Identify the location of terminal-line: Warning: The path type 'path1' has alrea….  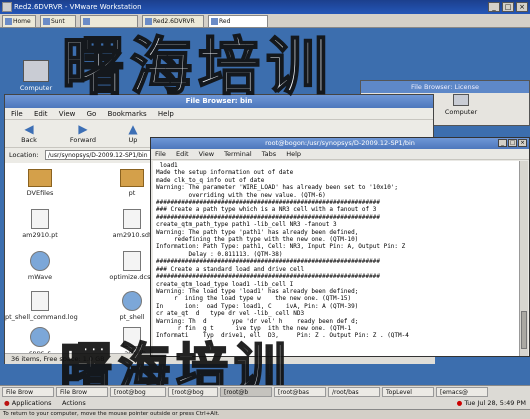
(257, 232).